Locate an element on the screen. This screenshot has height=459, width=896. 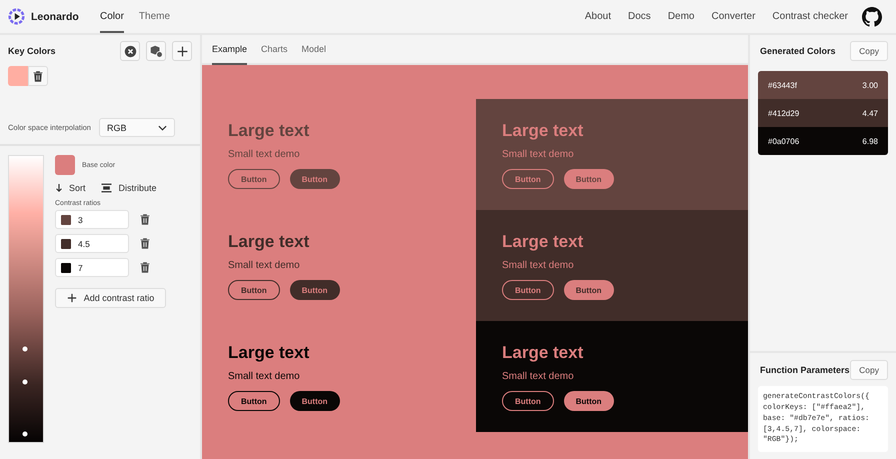
distribute-icon is located at coordinates (106, 188).